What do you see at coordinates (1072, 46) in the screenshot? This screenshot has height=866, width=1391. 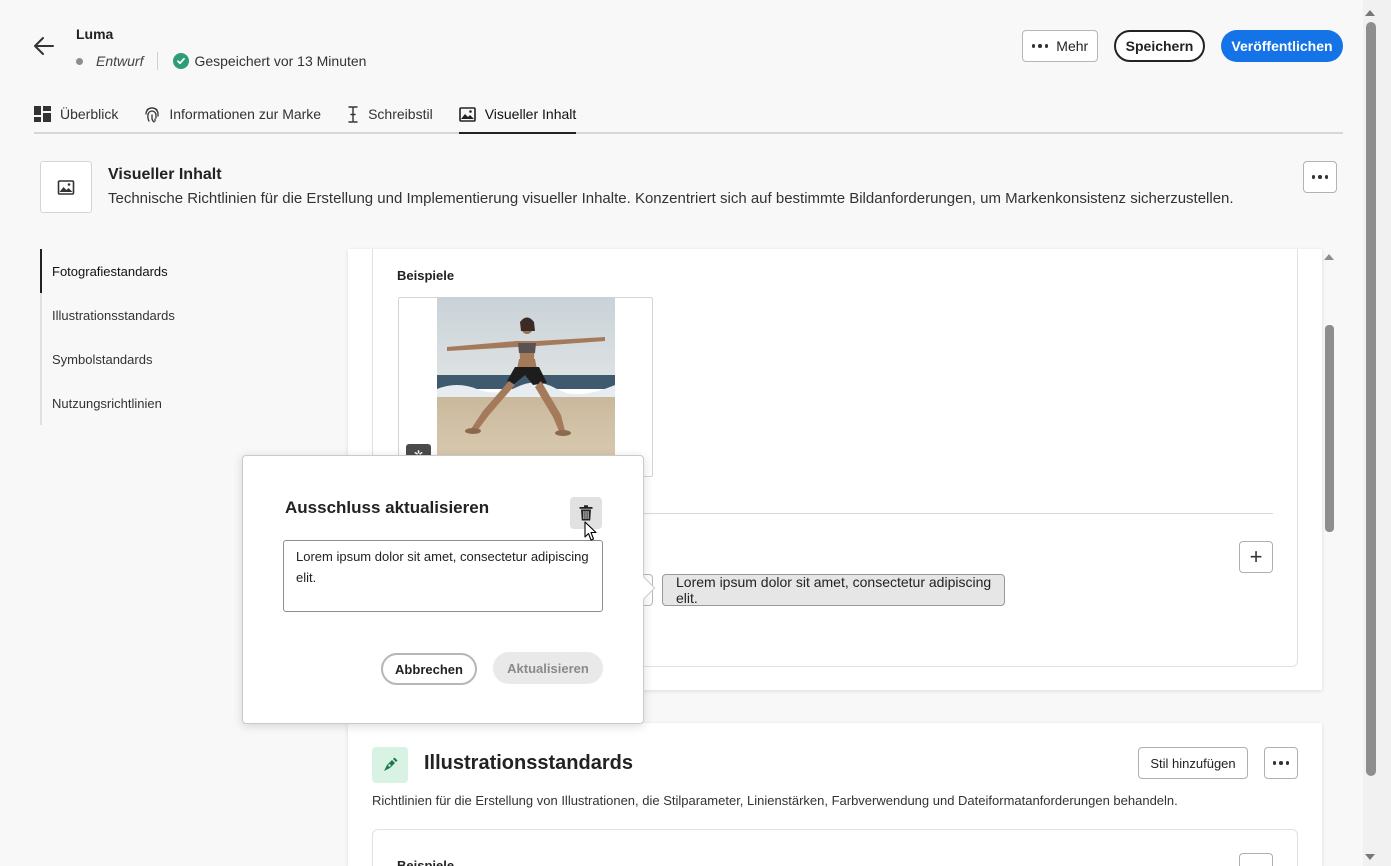 I see `more-button-label: Mehr` at bounding box center [1072, 46].